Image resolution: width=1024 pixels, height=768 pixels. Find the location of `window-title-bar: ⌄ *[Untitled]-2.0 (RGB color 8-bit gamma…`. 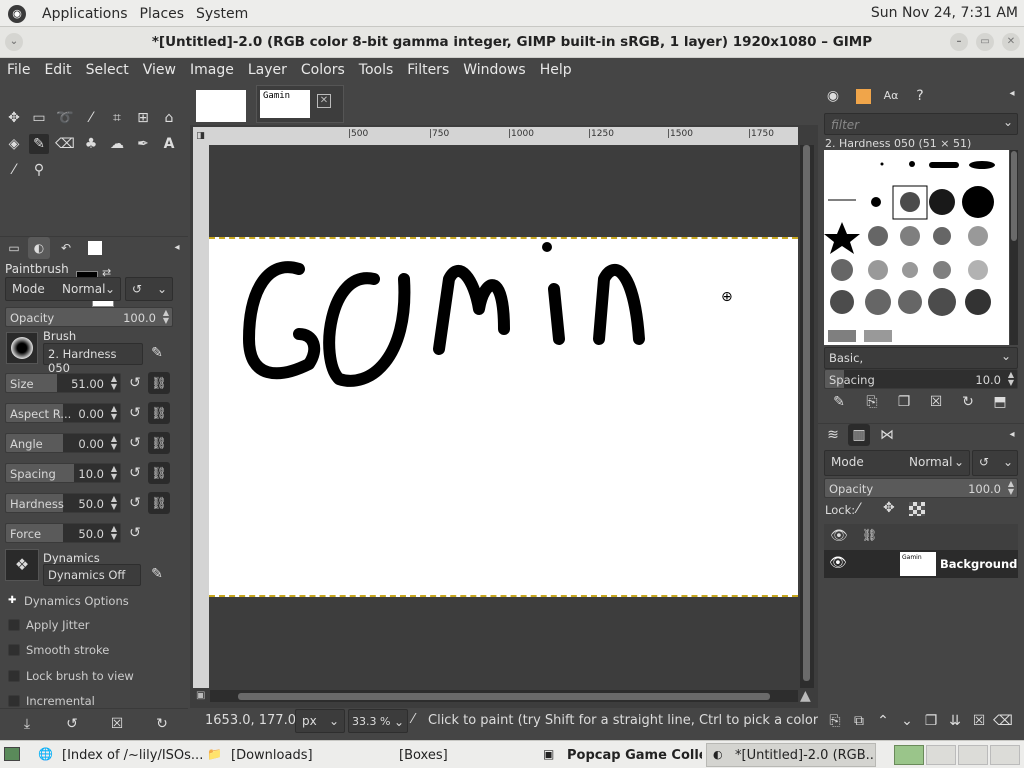

window-title-bar: ⌄ *[Untitled]-2.0 (RGB color 8-bit gamma… is located at coordinates (512, 42).